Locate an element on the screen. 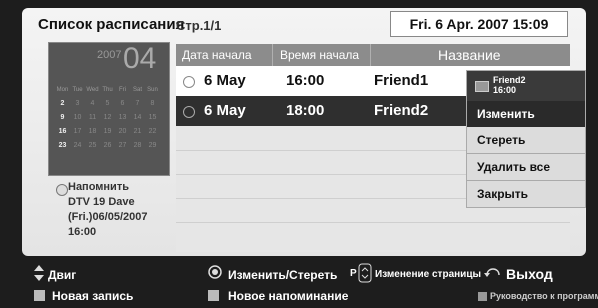 This screenshot has width=598, height=308. context-item-time: 16:00 is located at coordinates (505, 90).